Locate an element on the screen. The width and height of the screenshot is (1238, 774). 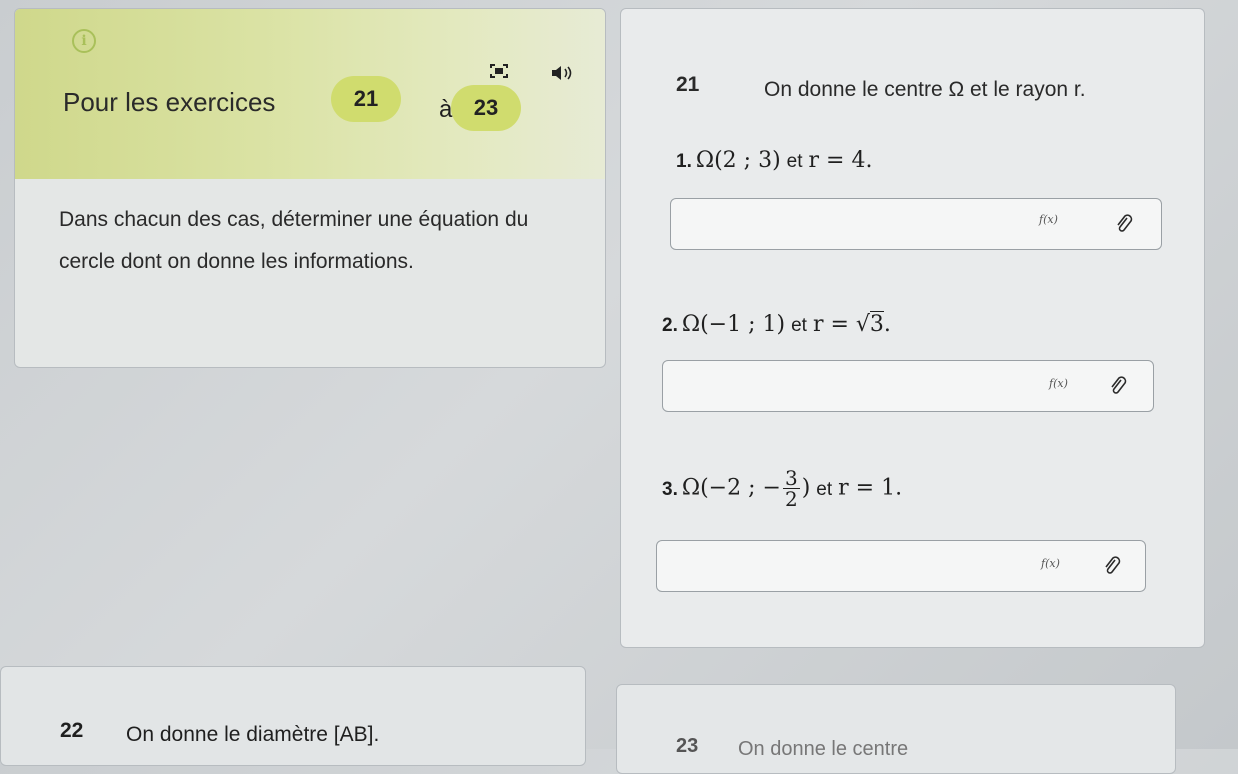
question-1: 1. Ω(2 ; 3) et r = 4. is located at coordinates (774, 160).